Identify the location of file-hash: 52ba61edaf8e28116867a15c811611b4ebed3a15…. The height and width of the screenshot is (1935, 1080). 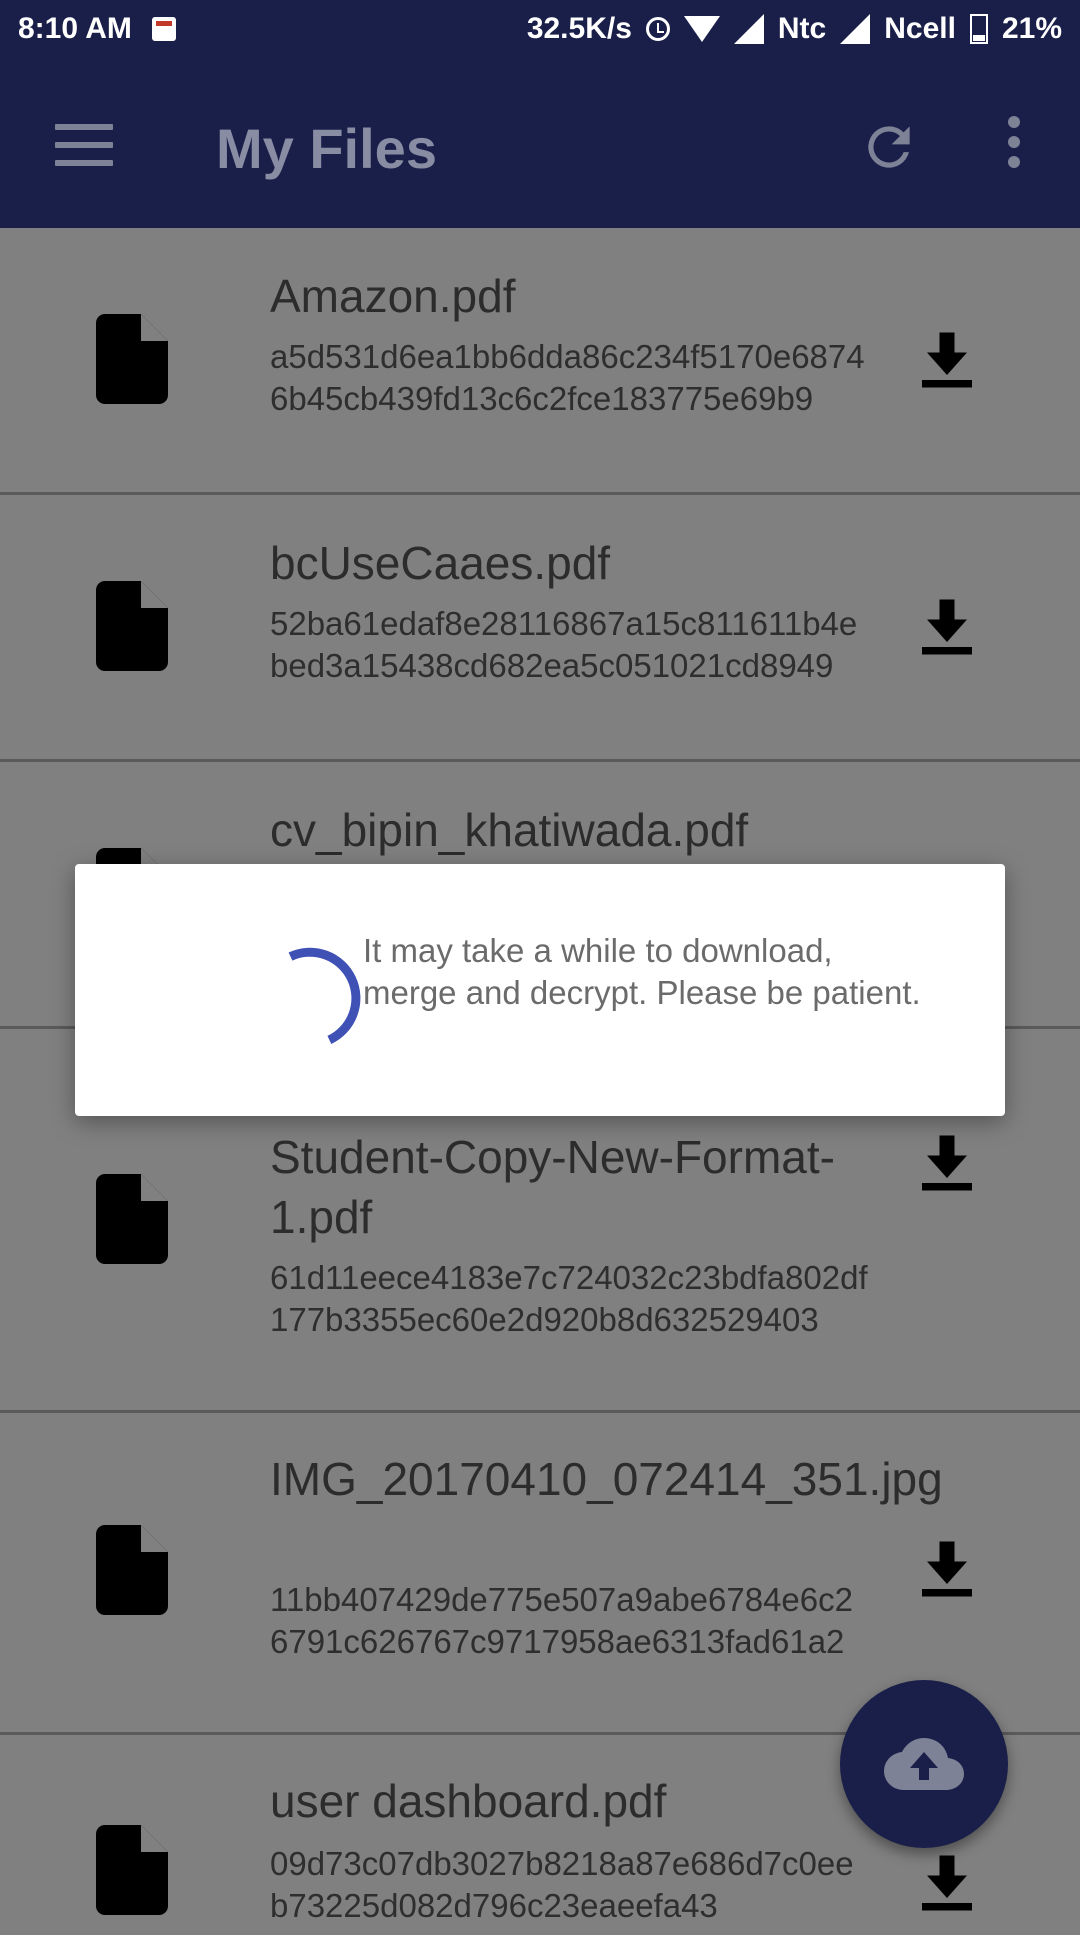
(564, 644).